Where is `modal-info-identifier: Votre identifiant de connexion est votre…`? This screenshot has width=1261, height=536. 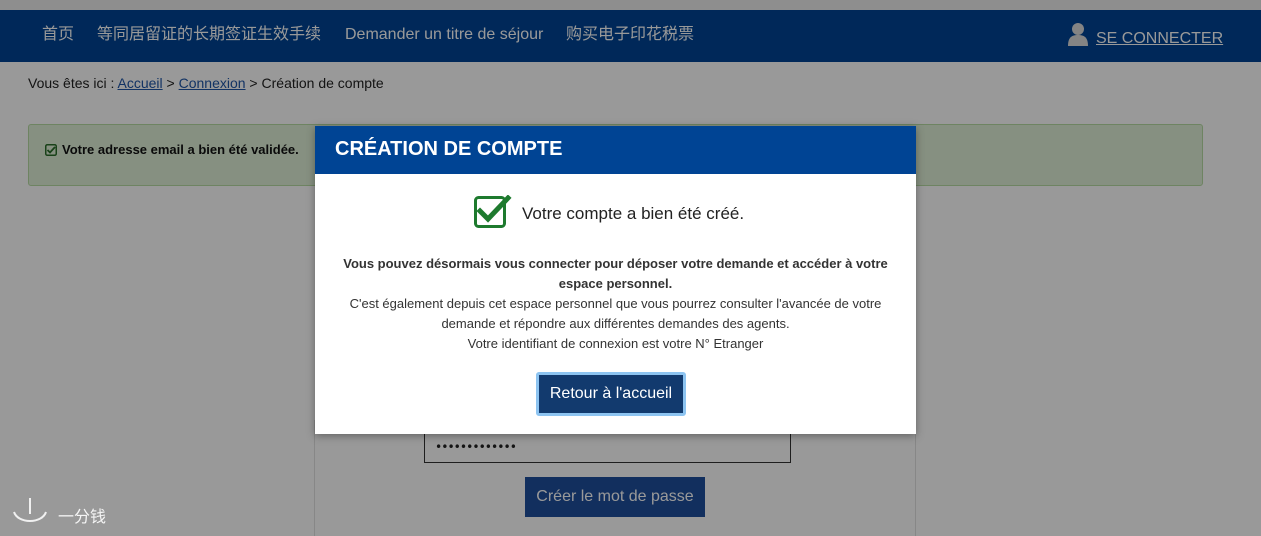
modal-info-identifier: Votre identifiant de connexion est votre… is located at coordinates (615, 343).